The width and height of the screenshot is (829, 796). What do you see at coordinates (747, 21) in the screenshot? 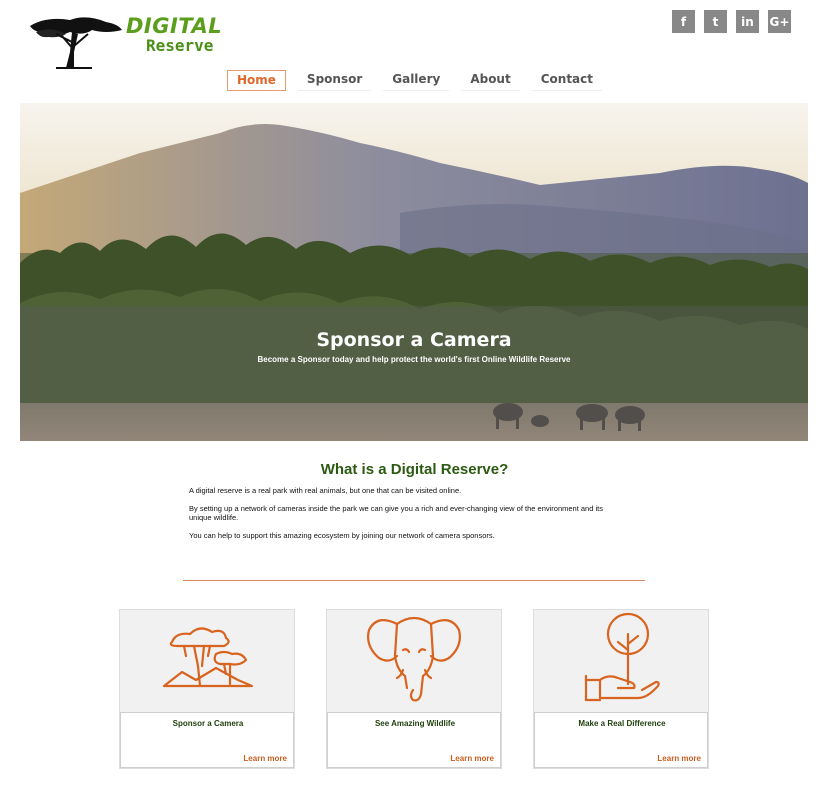
I see `linkedin-icon: in` at bounding box center [747, 21].